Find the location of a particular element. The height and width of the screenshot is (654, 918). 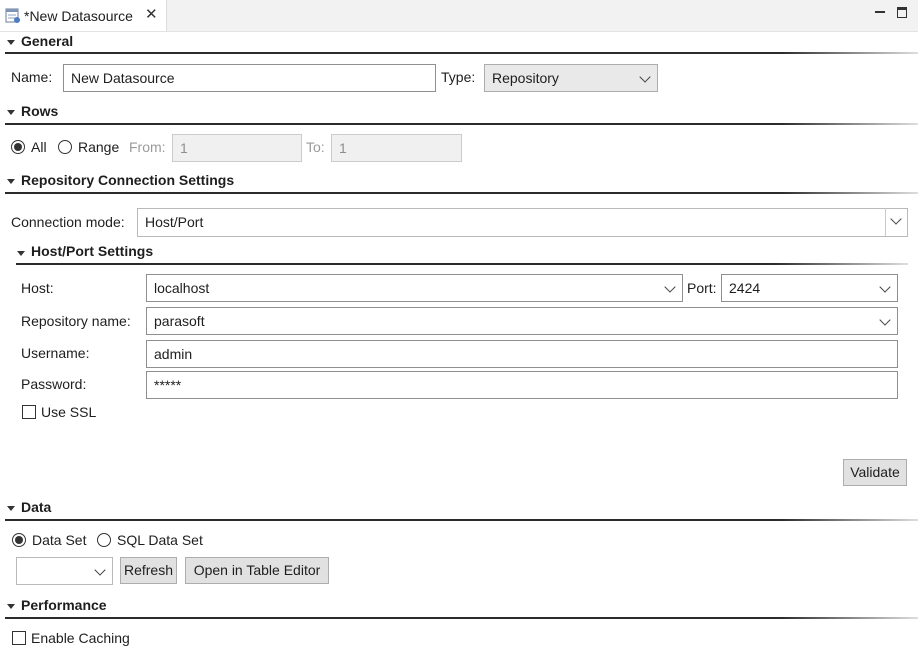

maximize-icon is located at coordinates (902, 12).